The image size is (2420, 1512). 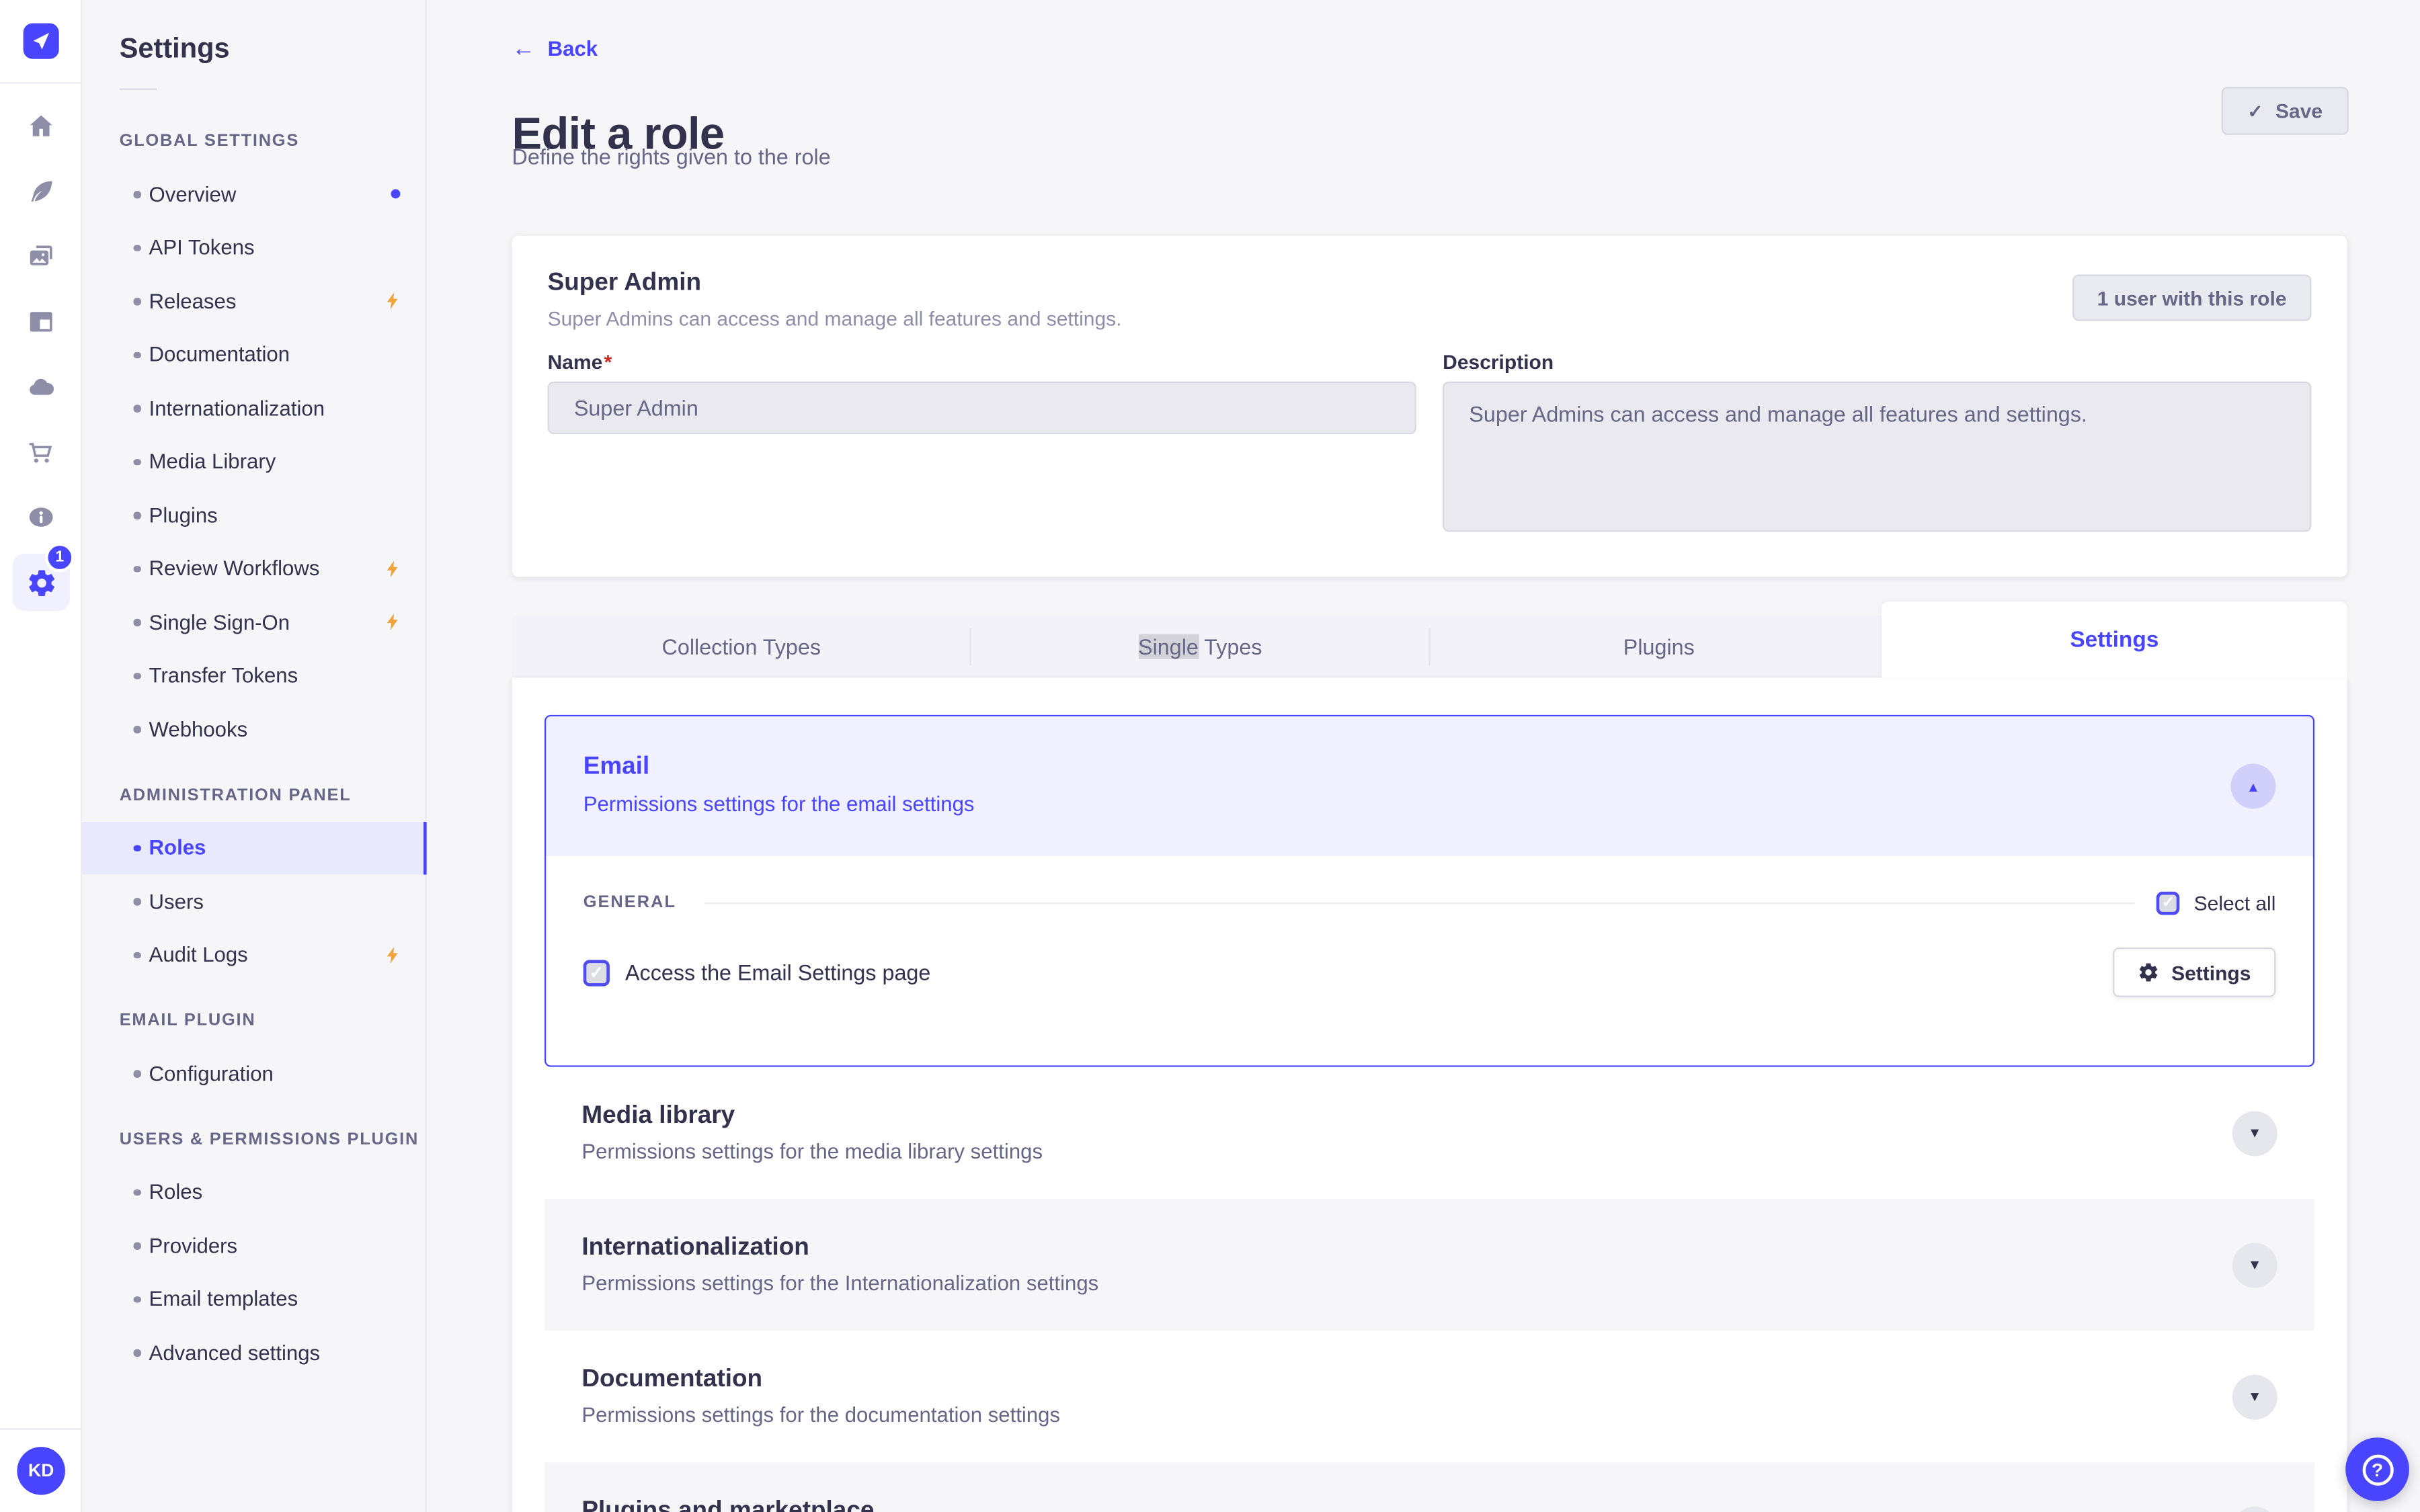 I want to click on collapse-button: ▲, so click(x=2253, y=786).